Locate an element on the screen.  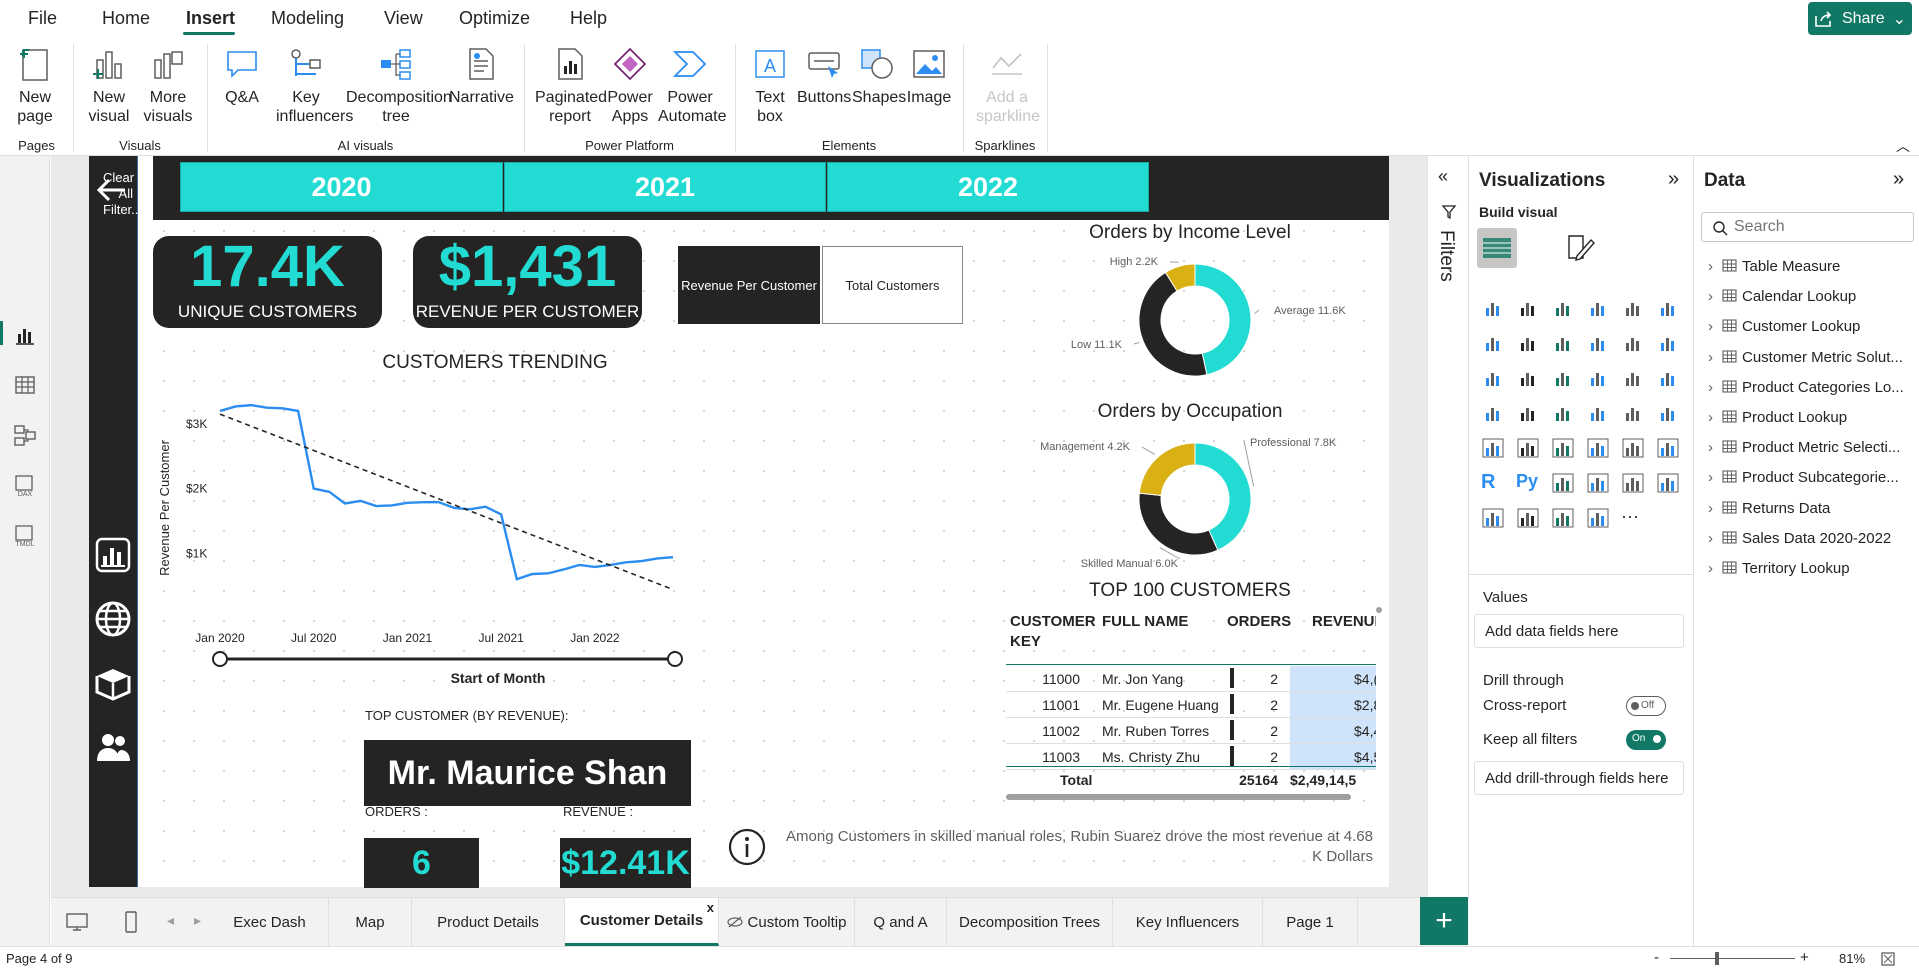
stacked-area-visual-icon is located at coordinates (1563, 343).